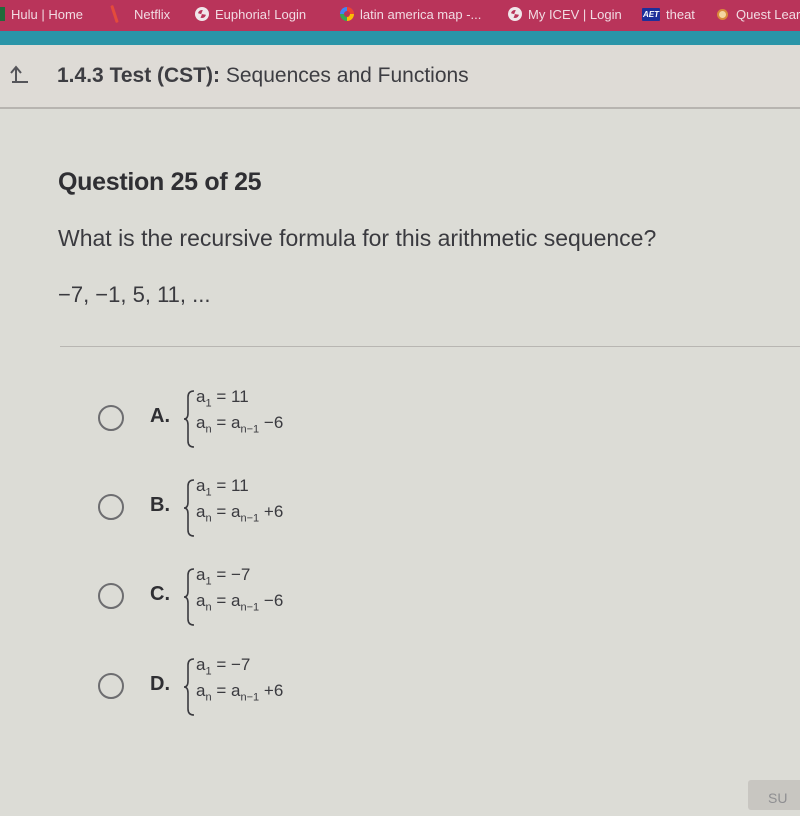  What do you see at coordinates (160, 505) in the screenshot?
I see `option-letter: B.` at bounding box center [160, 505].